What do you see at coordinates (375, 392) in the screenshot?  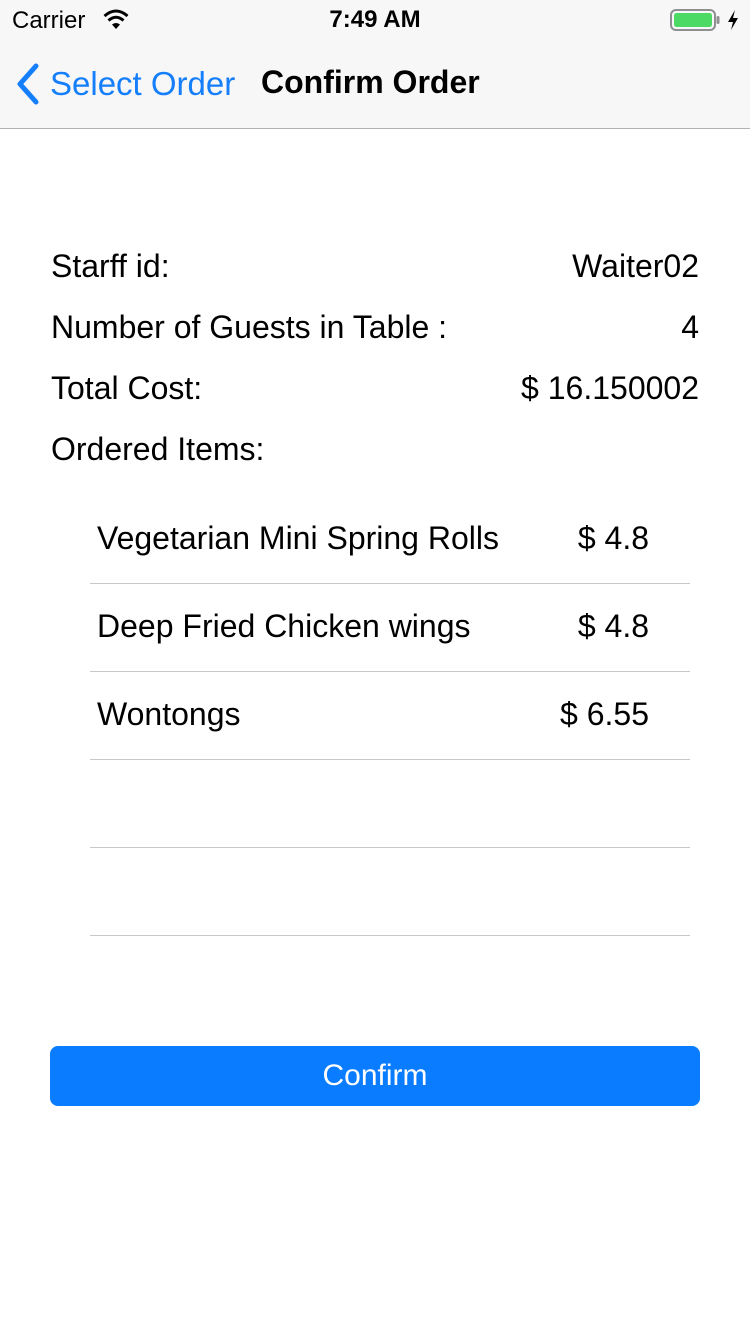 I see `total-cost-row: Total Cost: $ 16.150002` at bounding box center [375, 392].